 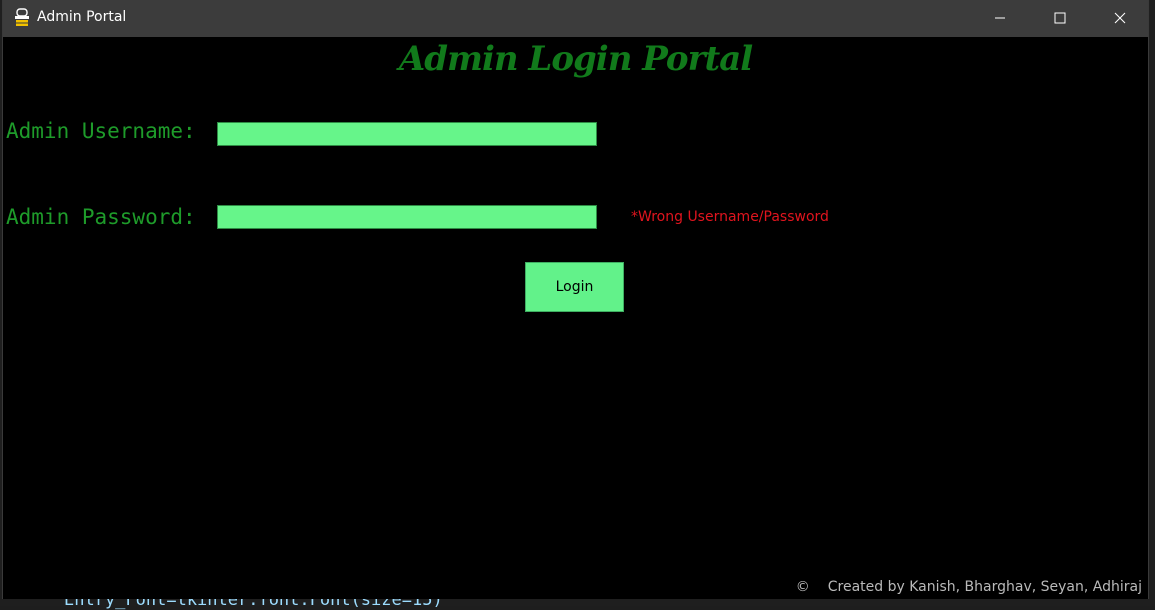 I want to click on minimize-button, so click(x=1000, y=18).